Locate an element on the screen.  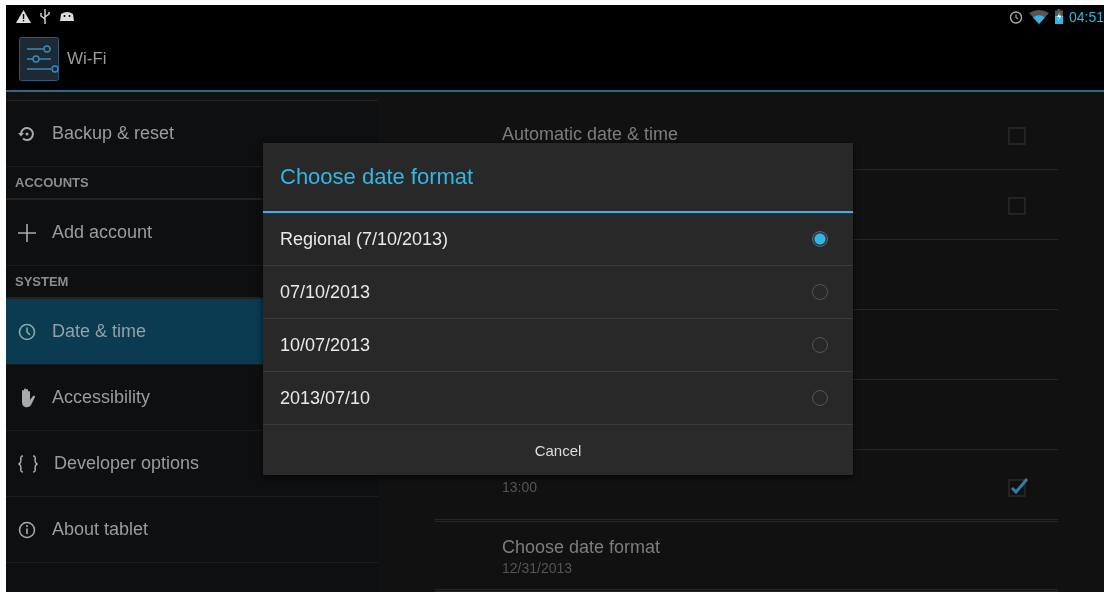
plus-icon is located at coordinates (27, 232).